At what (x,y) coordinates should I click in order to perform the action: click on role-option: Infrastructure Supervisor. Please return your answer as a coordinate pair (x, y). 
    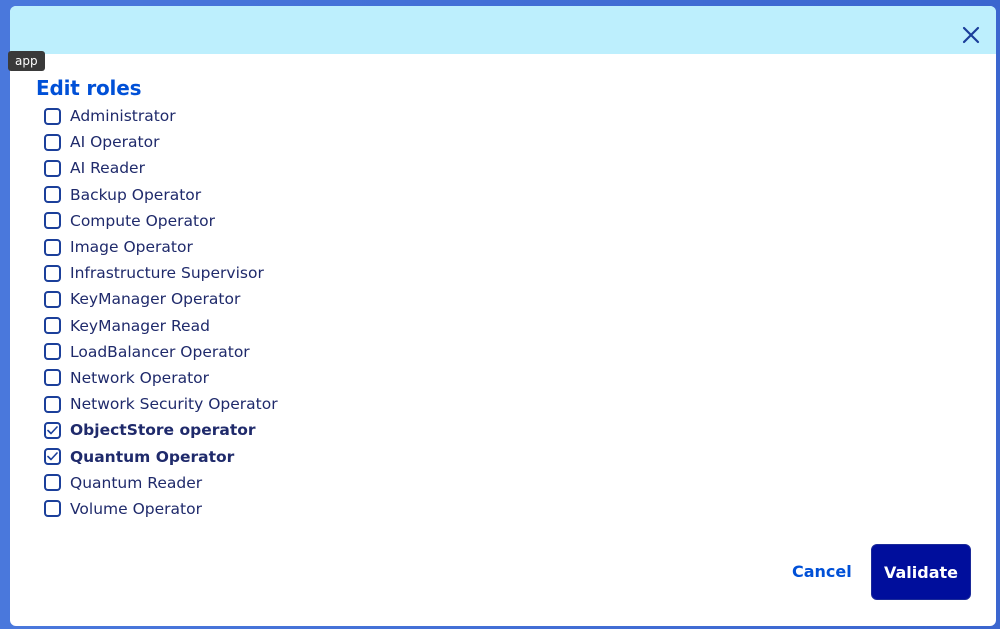
    Looking at the image, I should click on (161, 273).